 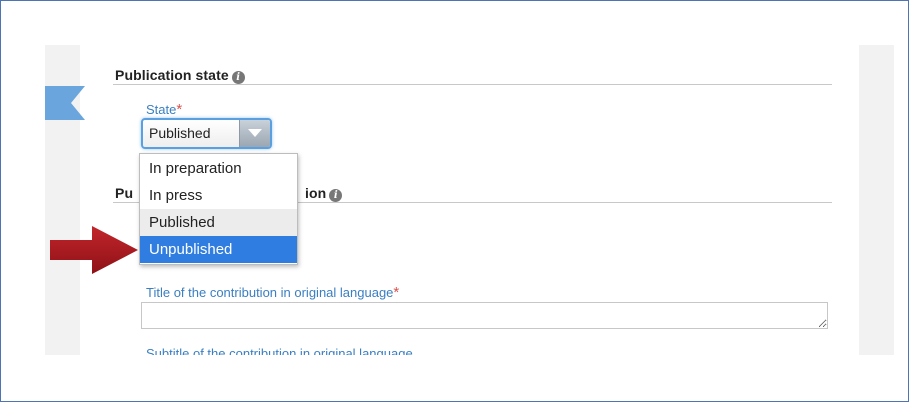 What do you see at coordinates (172, 75) in the screenshot?
I see `section-title-text: Publication state` at bounding box center [172, 75].